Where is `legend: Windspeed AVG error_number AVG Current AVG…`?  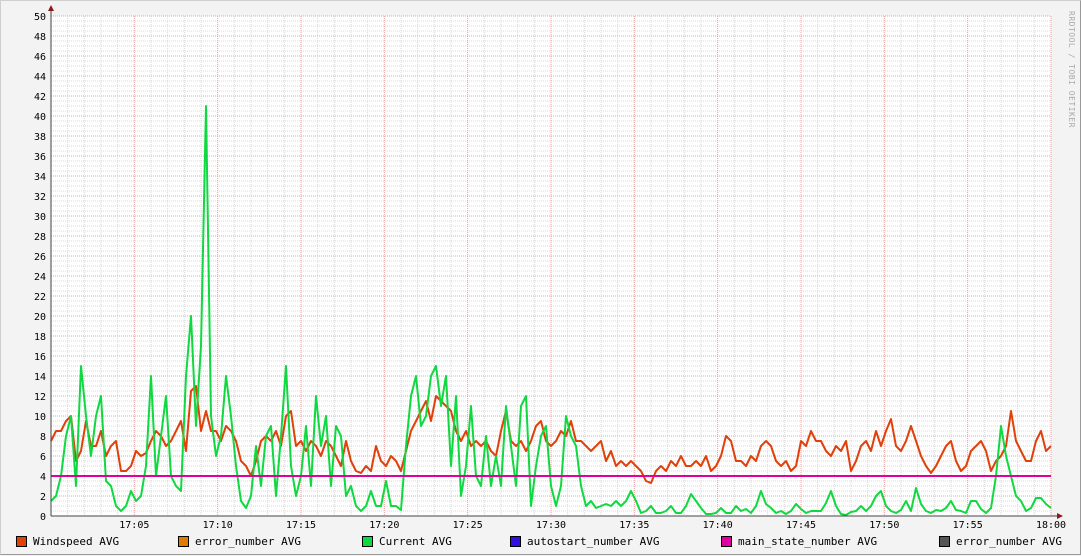
legend: Windspeed AVG error_number AVG Current AVG… is located at coordinates (541, 543).